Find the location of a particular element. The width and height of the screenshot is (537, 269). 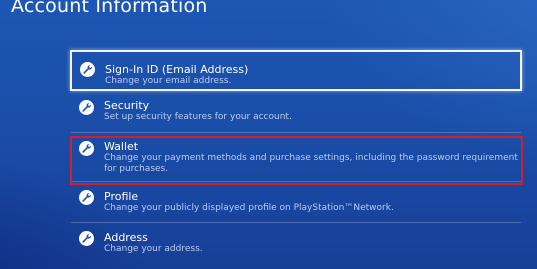

profile-label: Profile is located at coordinates (121, 196).